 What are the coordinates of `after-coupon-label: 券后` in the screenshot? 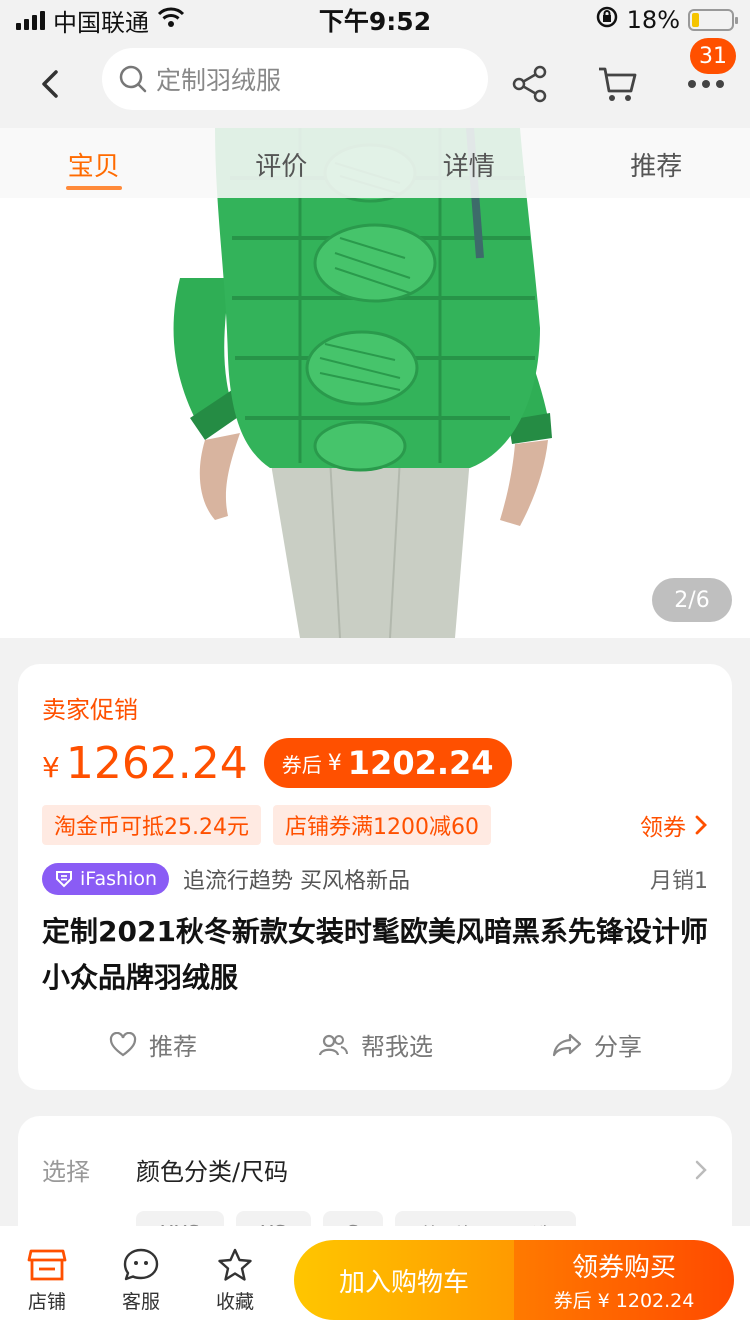 It's located at (301, 764).